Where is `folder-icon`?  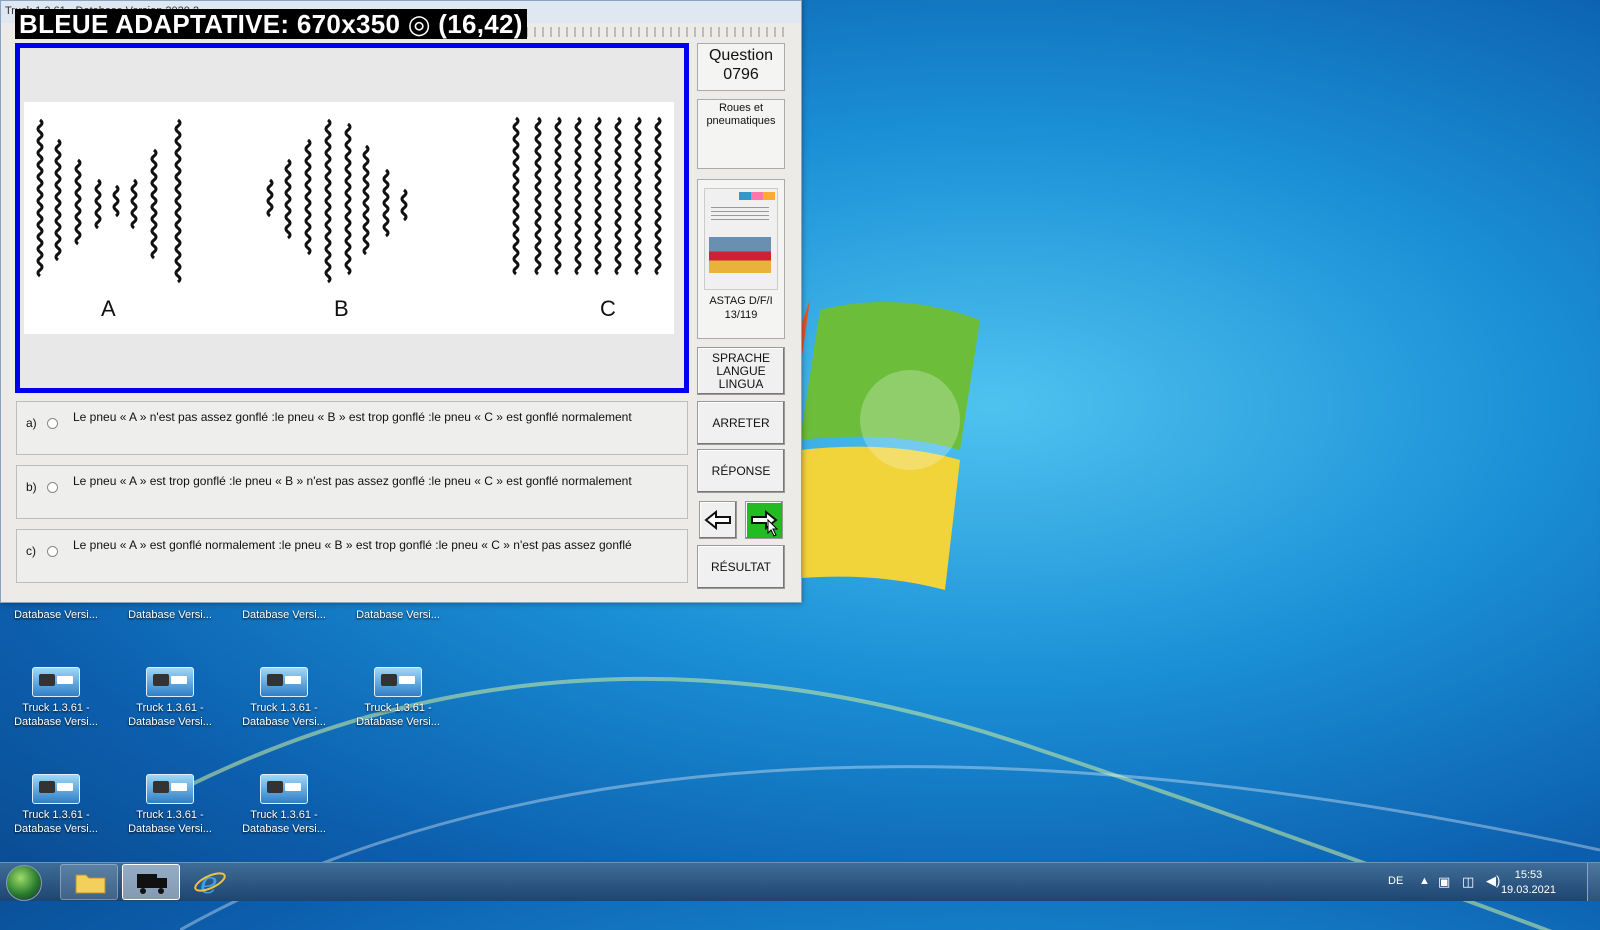 folder-icon is located at coordinates (90, 884).